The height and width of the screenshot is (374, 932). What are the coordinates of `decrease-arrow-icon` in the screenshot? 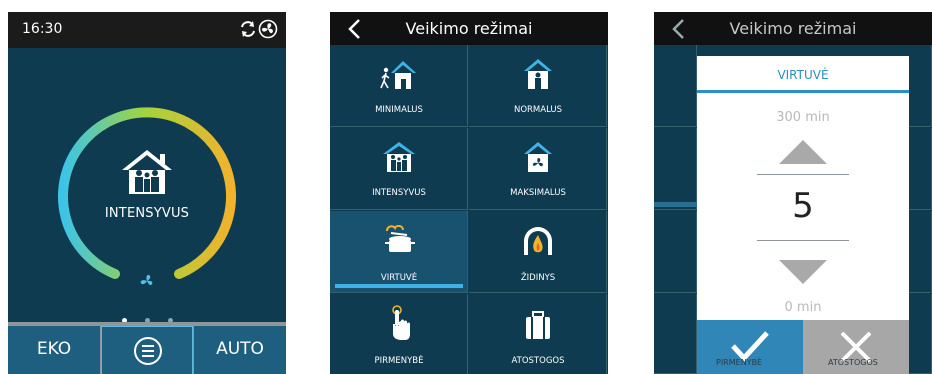 It's located at (803, 272).